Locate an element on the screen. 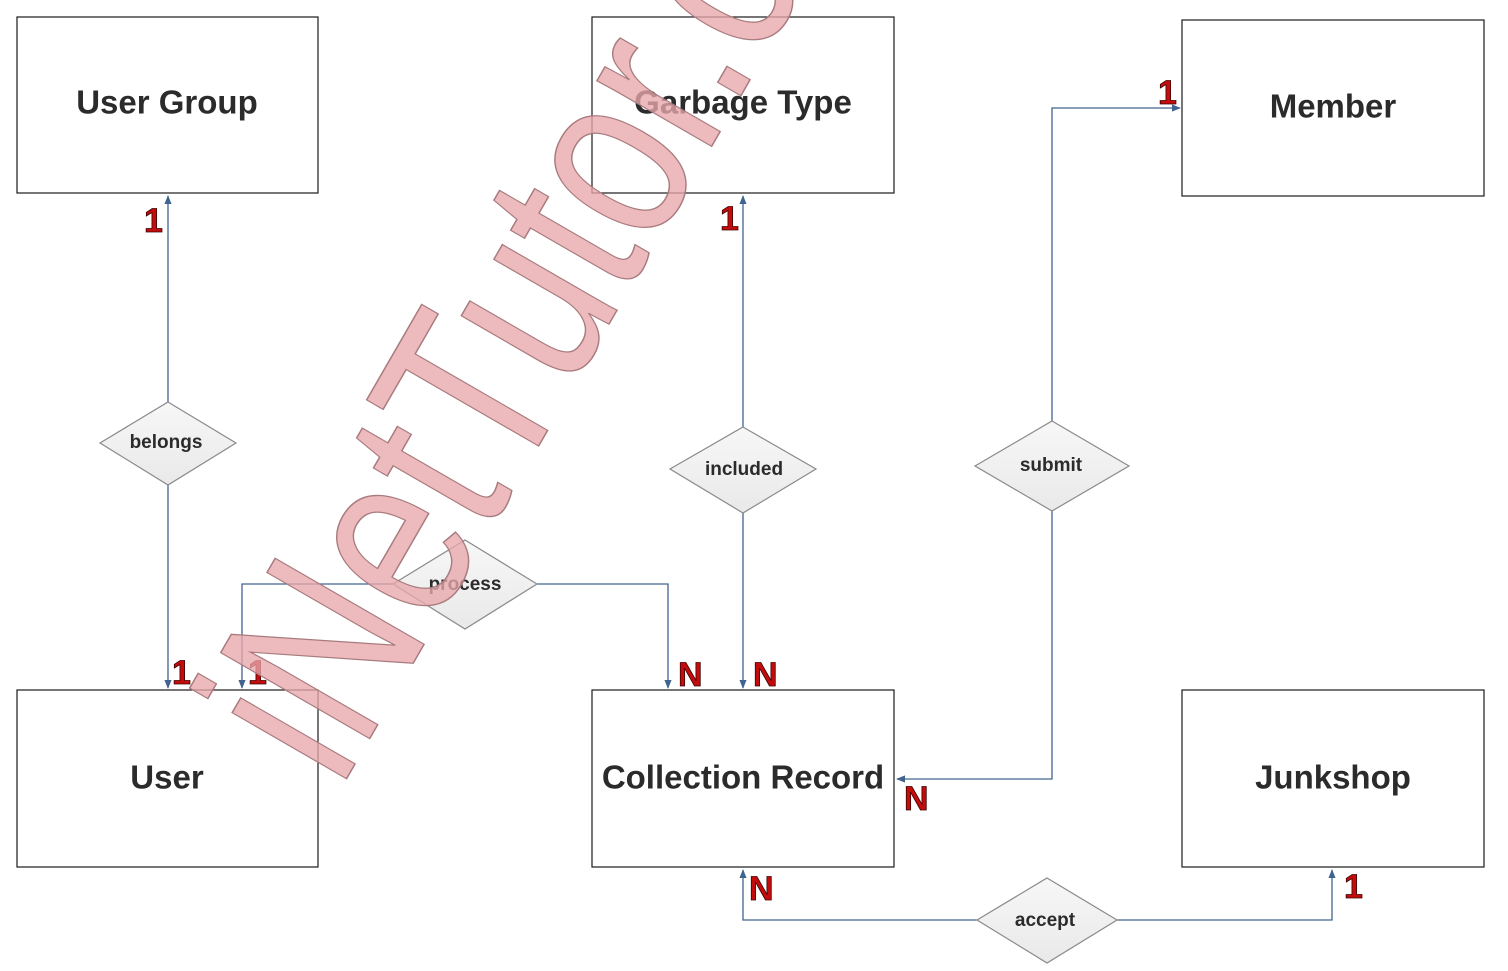 Image resolution: width=1508 pixels, height=971 pixels. relationship-accept: accept is located at coordinates (1047, 920).